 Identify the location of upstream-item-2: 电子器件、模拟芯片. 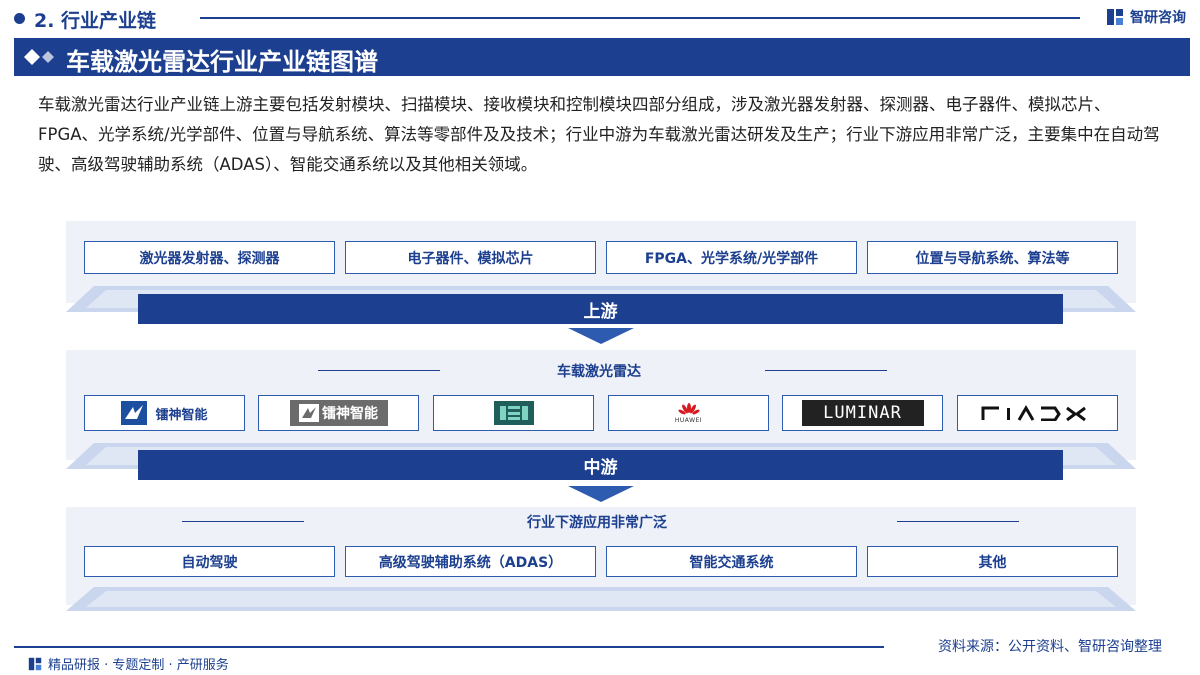
(470, 257).